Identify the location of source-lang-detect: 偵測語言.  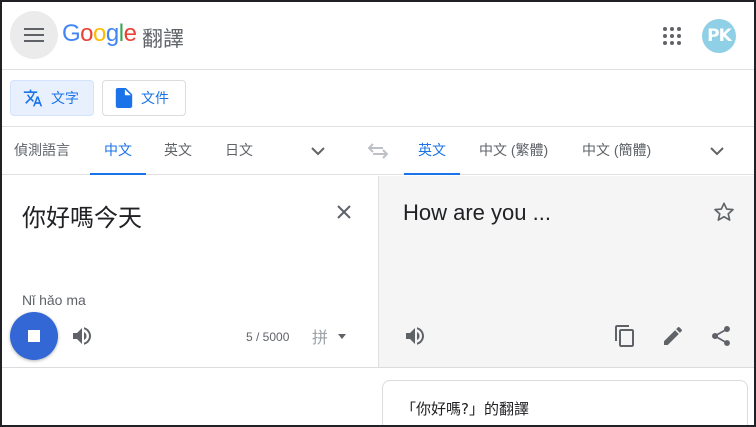
(42, 151).